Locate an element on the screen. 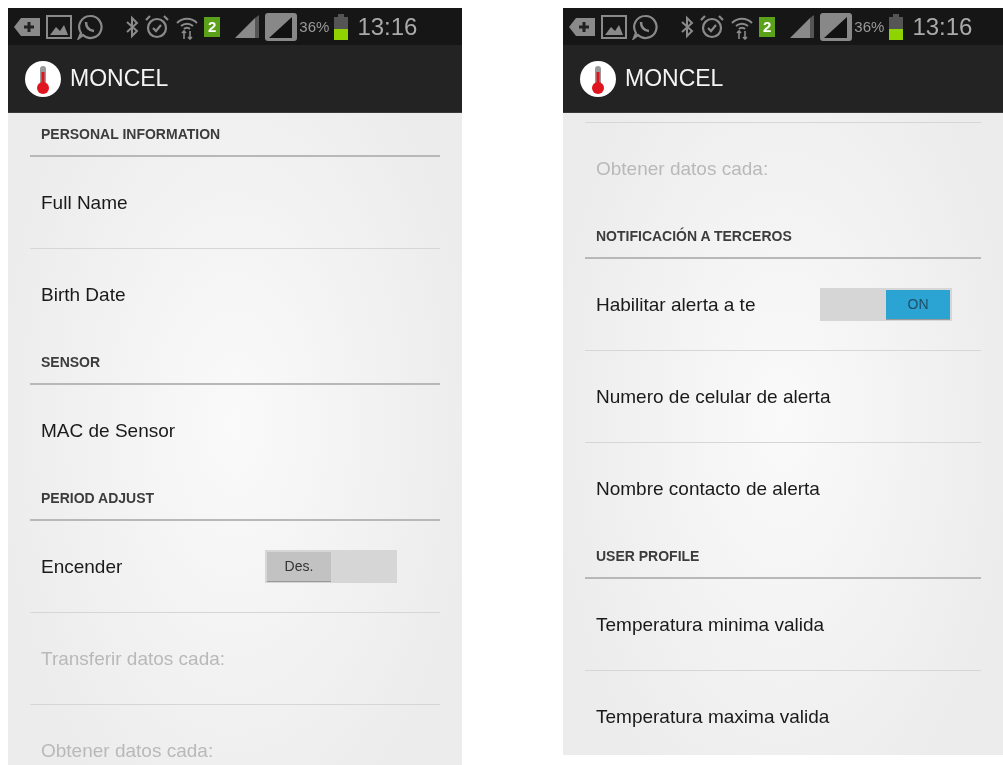 The height and width of the screenshot is (765, 1003). preference-title: Temperatura minima valida is located at coordinates (710, 624).